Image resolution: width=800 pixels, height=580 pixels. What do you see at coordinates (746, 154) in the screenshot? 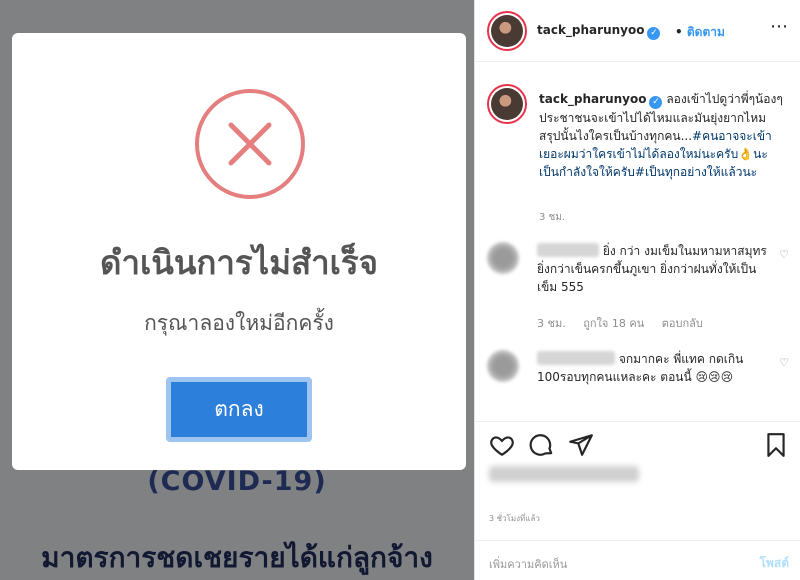
I see `caption-emoji: 👌` at bounding box center [746, 154].